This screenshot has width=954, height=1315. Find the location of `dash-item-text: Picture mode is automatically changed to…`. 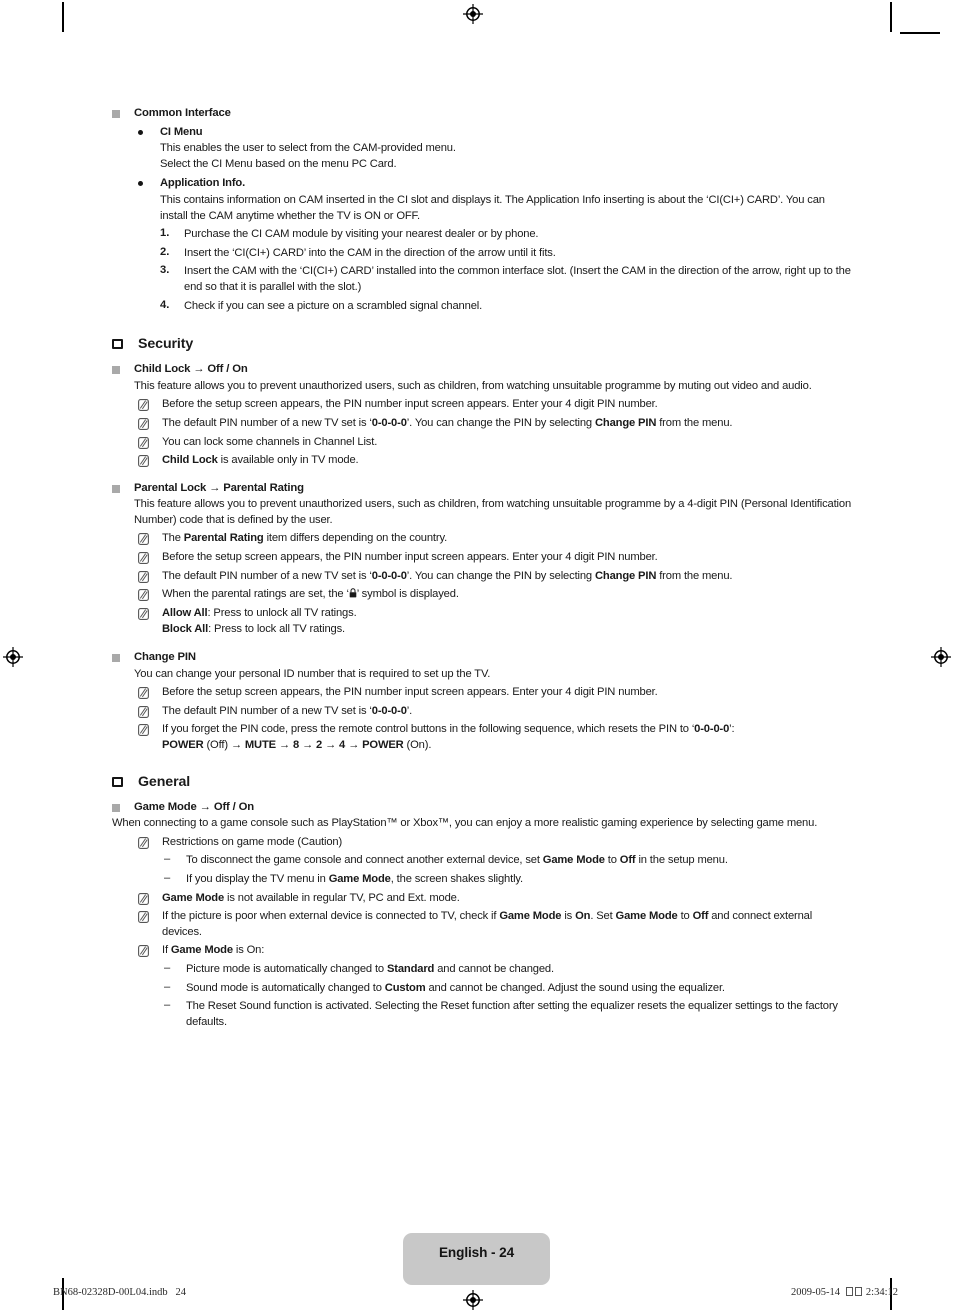

dash-item-text: Picture mode is automatically changed to… is located at coordinates (370, 968).